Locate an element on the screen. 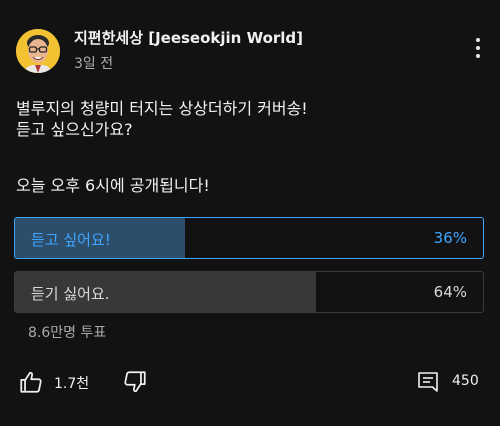 The image size is (500, 426). post-body-line: 듣고 싶으신가요? is located at coordinates (74, 129).